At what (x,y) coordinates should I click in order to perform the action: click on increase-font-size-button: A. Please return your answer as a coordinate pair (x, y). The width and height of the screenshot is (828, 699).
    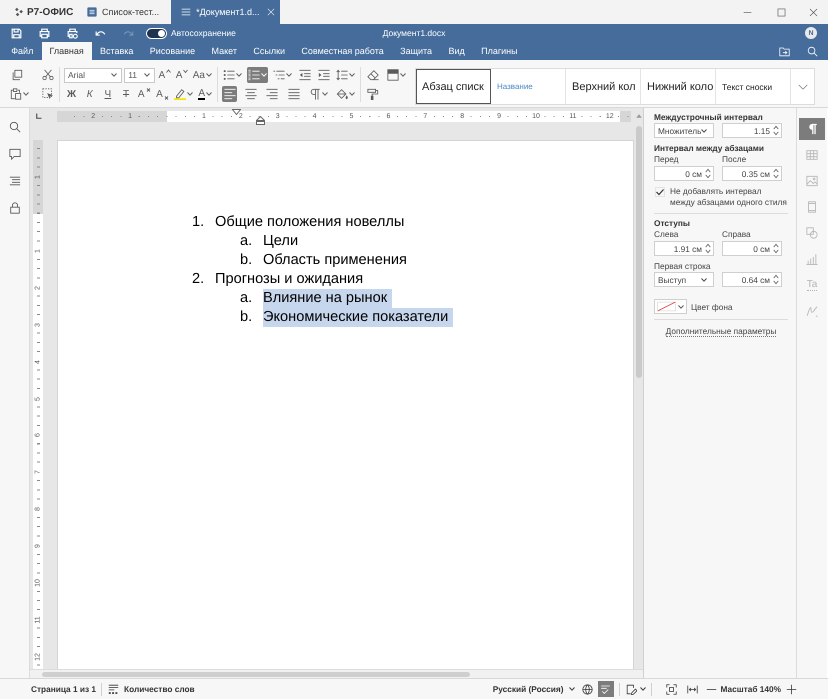
    Looking at the image, I should click on (164, 75).